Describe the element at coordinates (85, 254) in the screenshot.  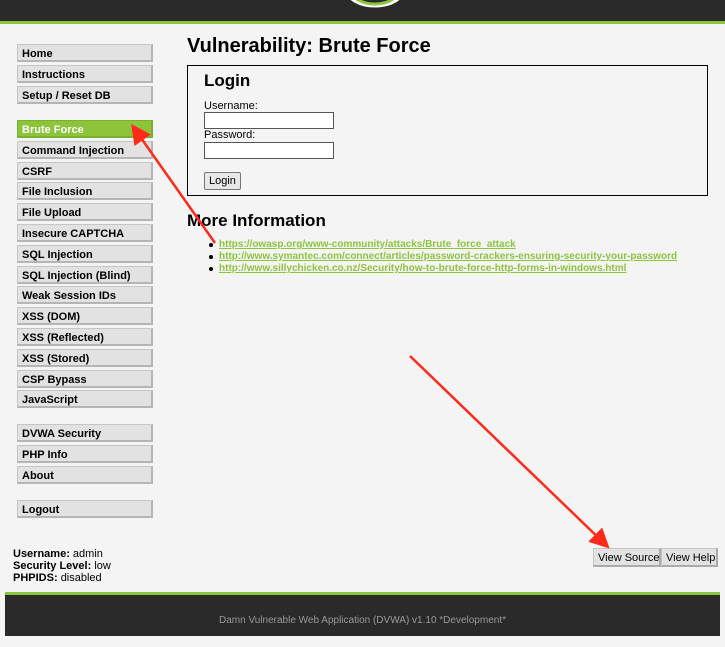
I see `sidebar-item-sql-injection: SQL Injection` at that location.